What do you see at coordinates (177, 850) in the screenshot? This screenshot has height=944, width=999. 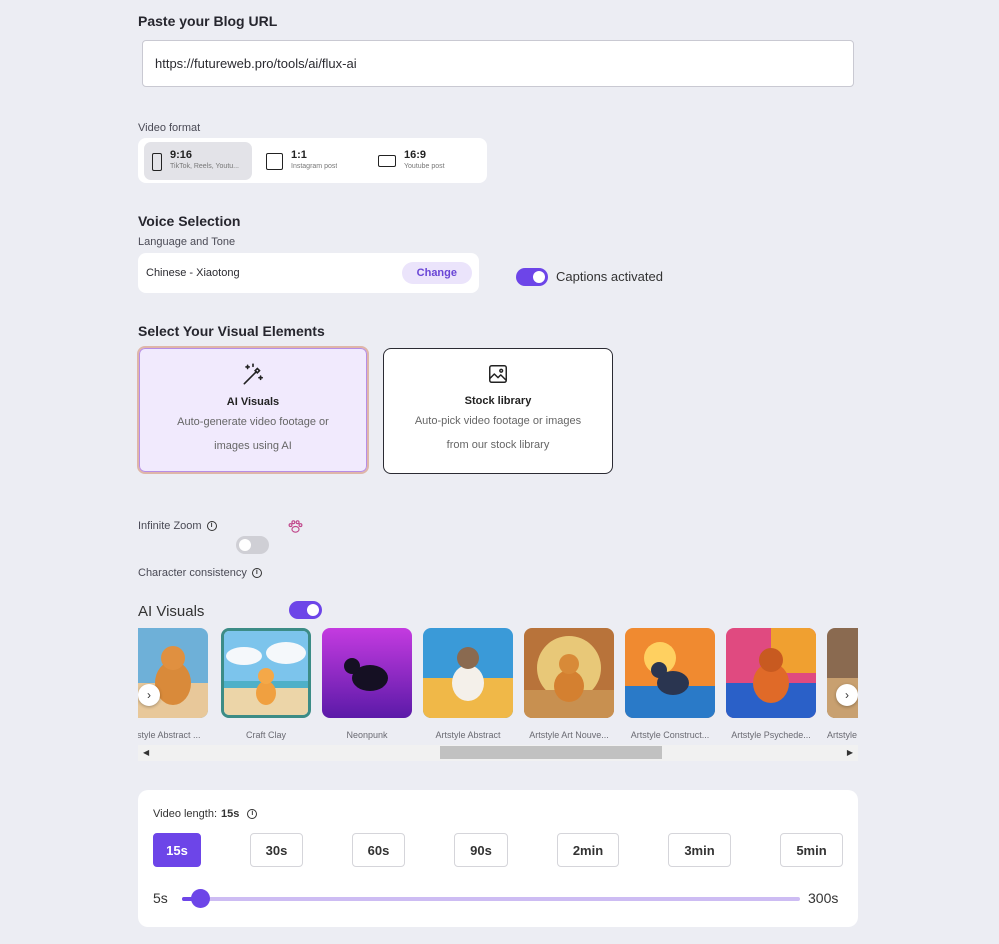 I see `length-option-15s: 15s` at bounding box center [177, 850].